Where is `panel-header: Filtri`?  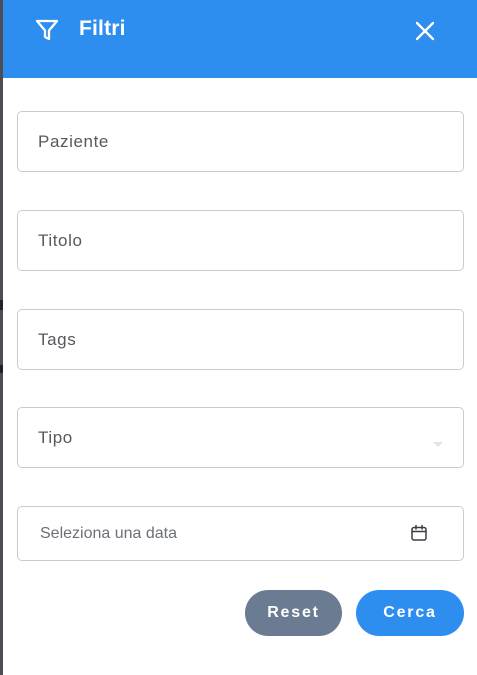 panel-header: Filtri is located at coordinates (240, 39).